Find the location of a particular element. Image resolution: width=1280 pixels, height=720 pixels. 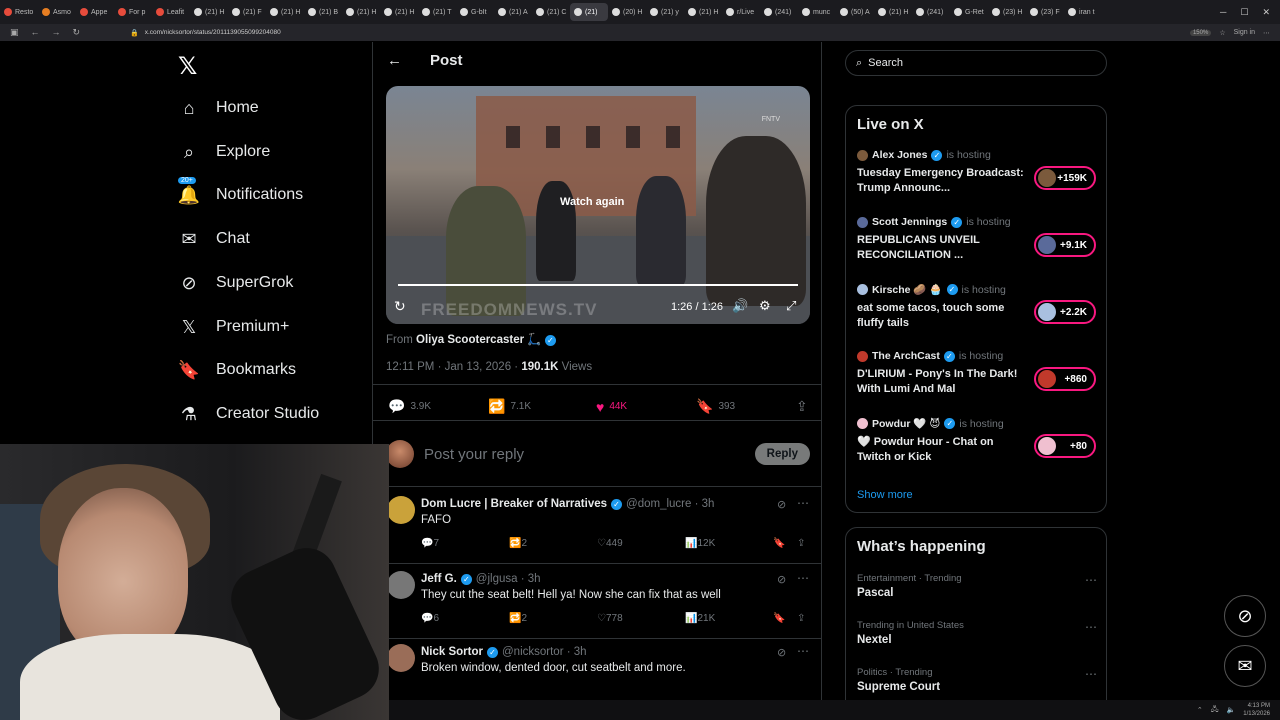

fullscreen-icon: ⤢ is located at coordinates (791, 306).